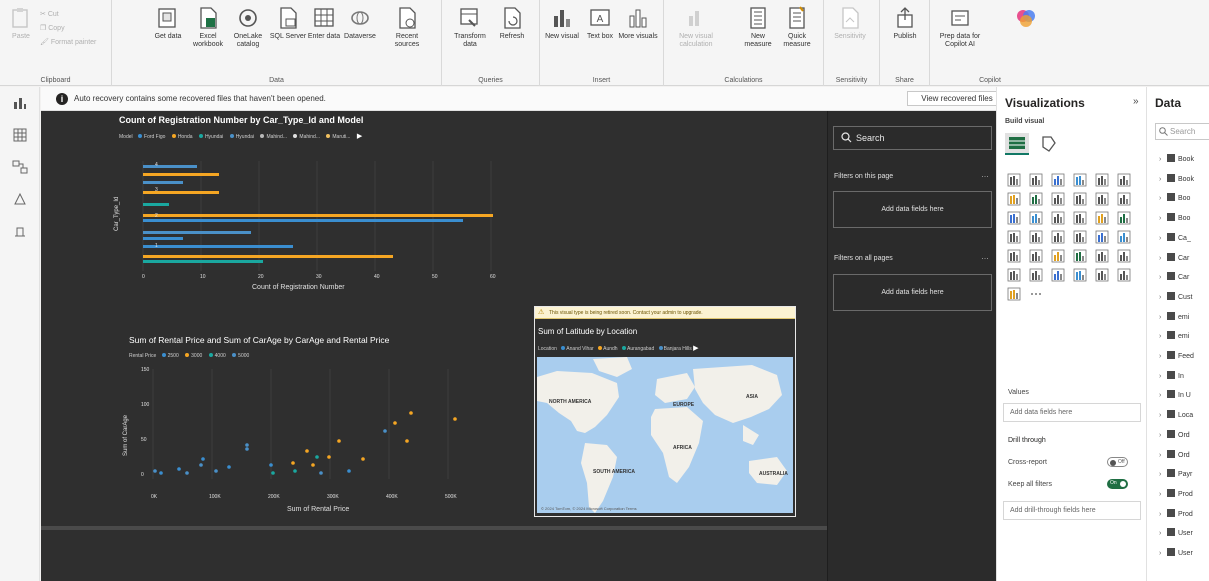 This screenshot has width=1209, height=581. Describe the element at coordinates (151, 137) in the screenshot. I see `legend-item: Ford Figo` at that location.